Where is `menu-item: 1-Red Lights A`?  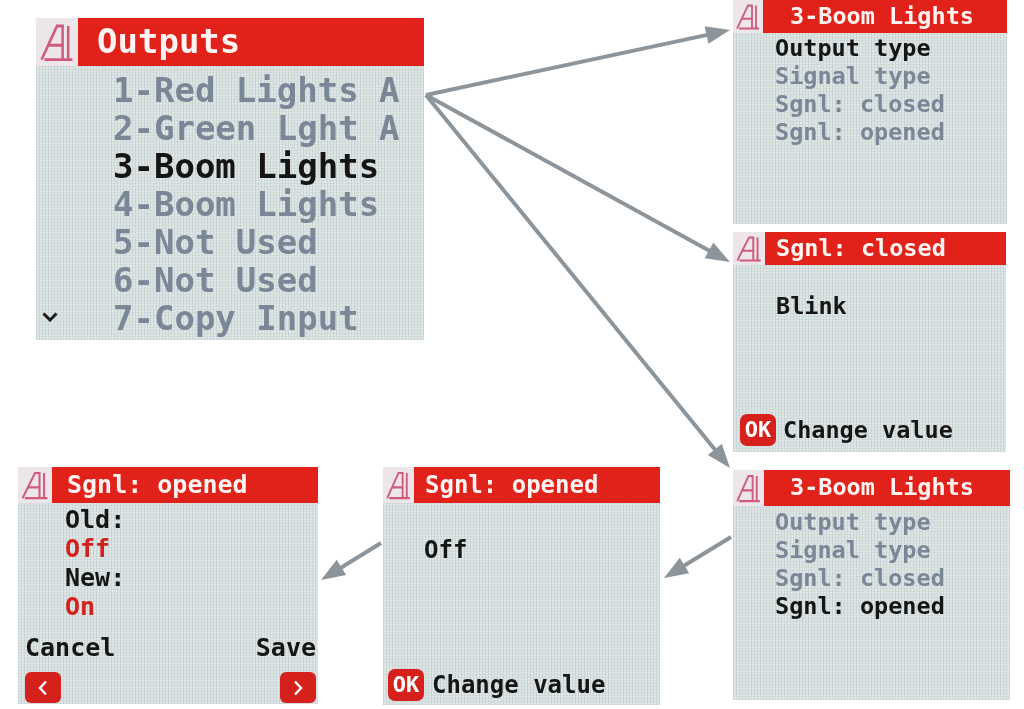
menu-item: 1-Red Lights A is located at coordinates (256, 90).